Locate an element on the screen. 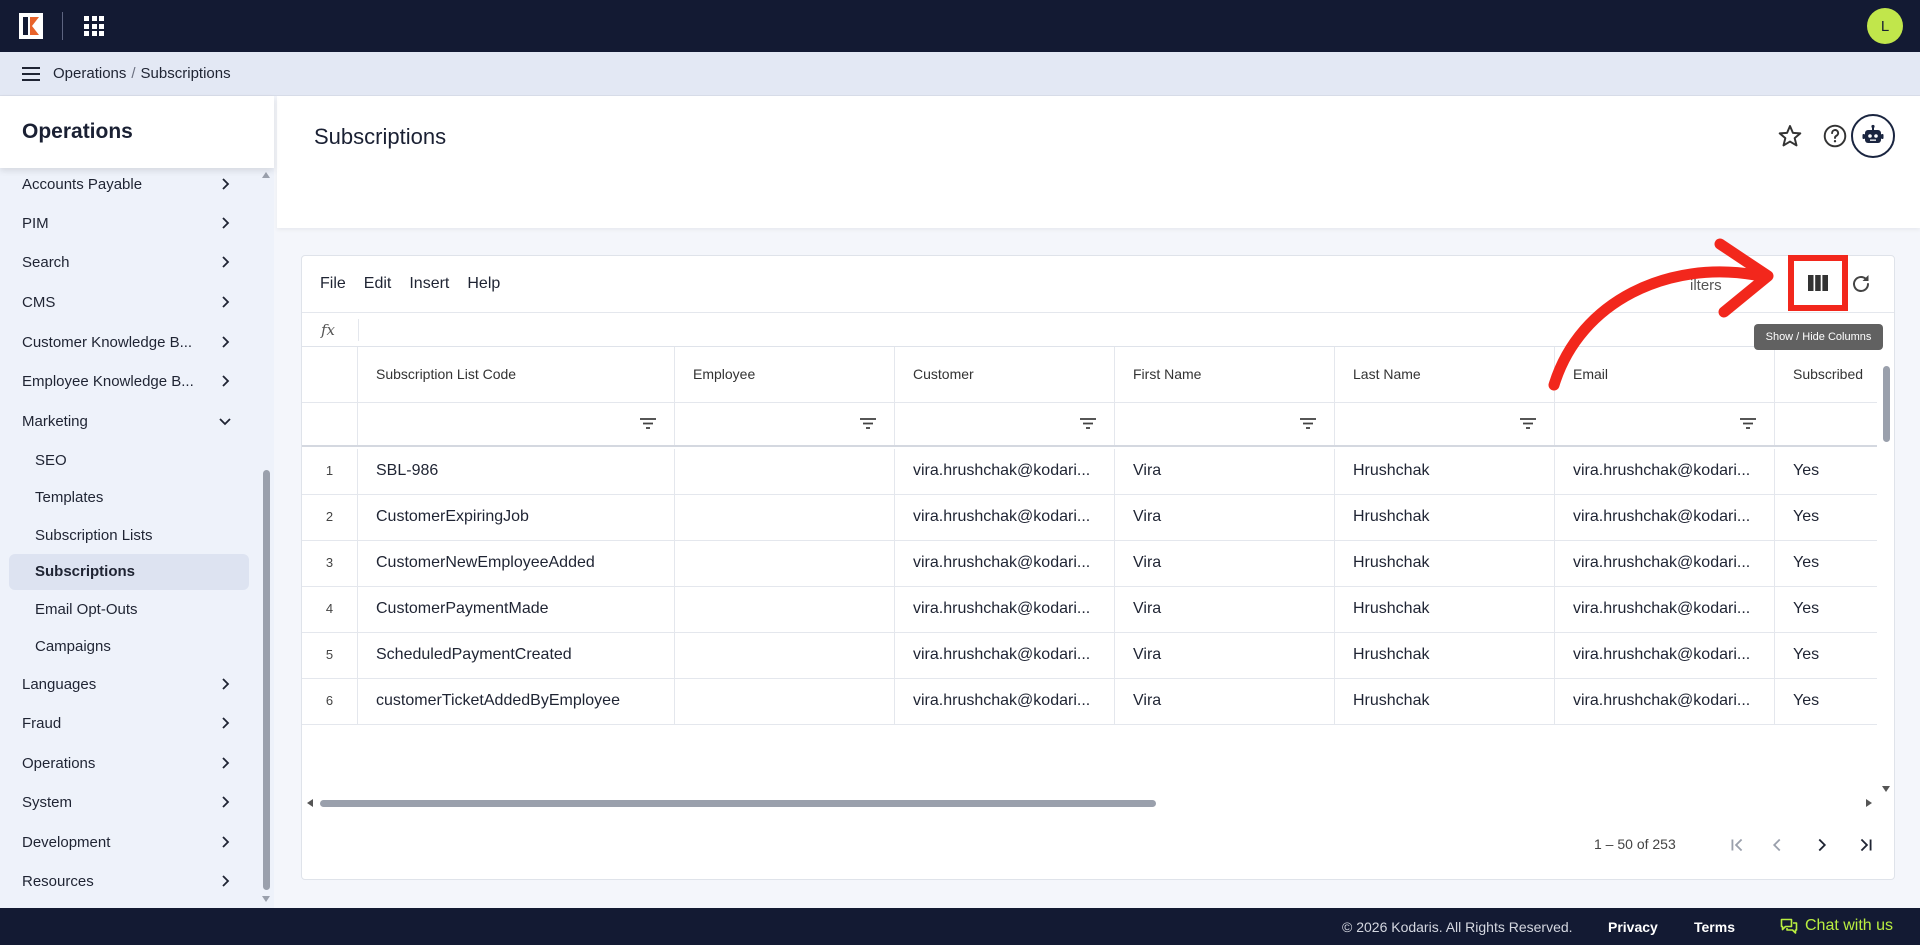 This screenshot has height=945, width=1920. star-icon is located at coordinates (1790, 136).